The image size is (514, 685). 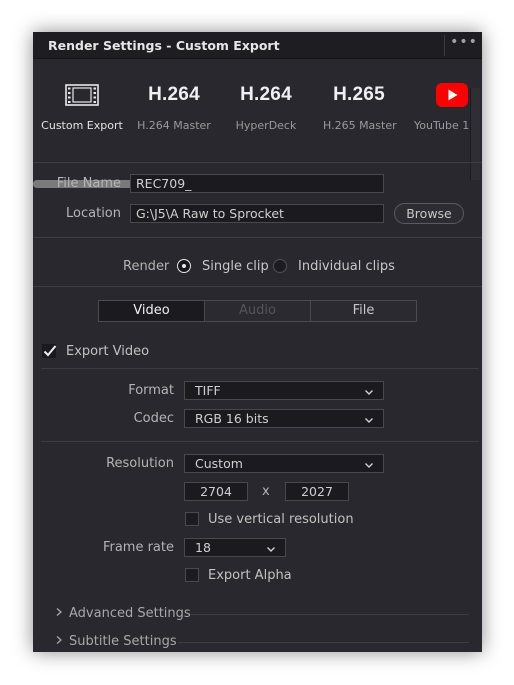 I want to click on preset-hyperdeck: H.264 HyperDeck, so click(x=266, y=106).